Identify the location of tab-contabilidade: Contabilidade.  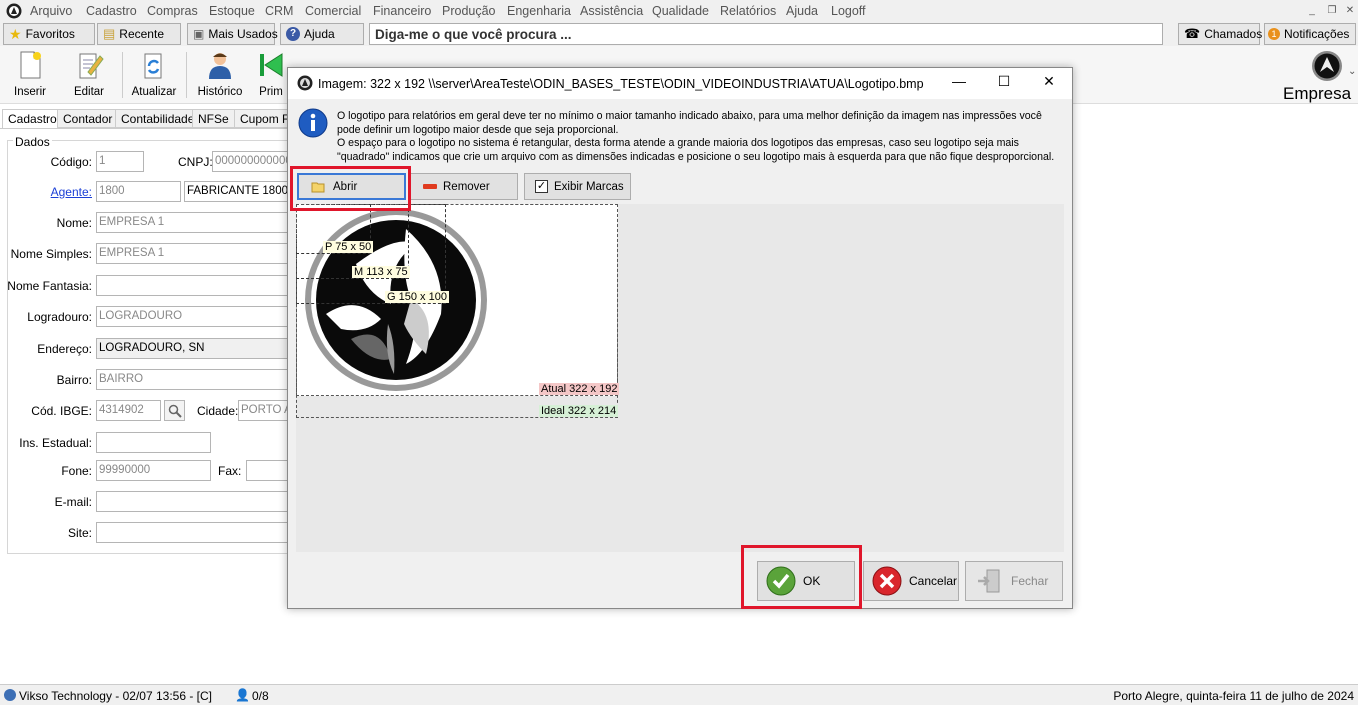
(158, 118).